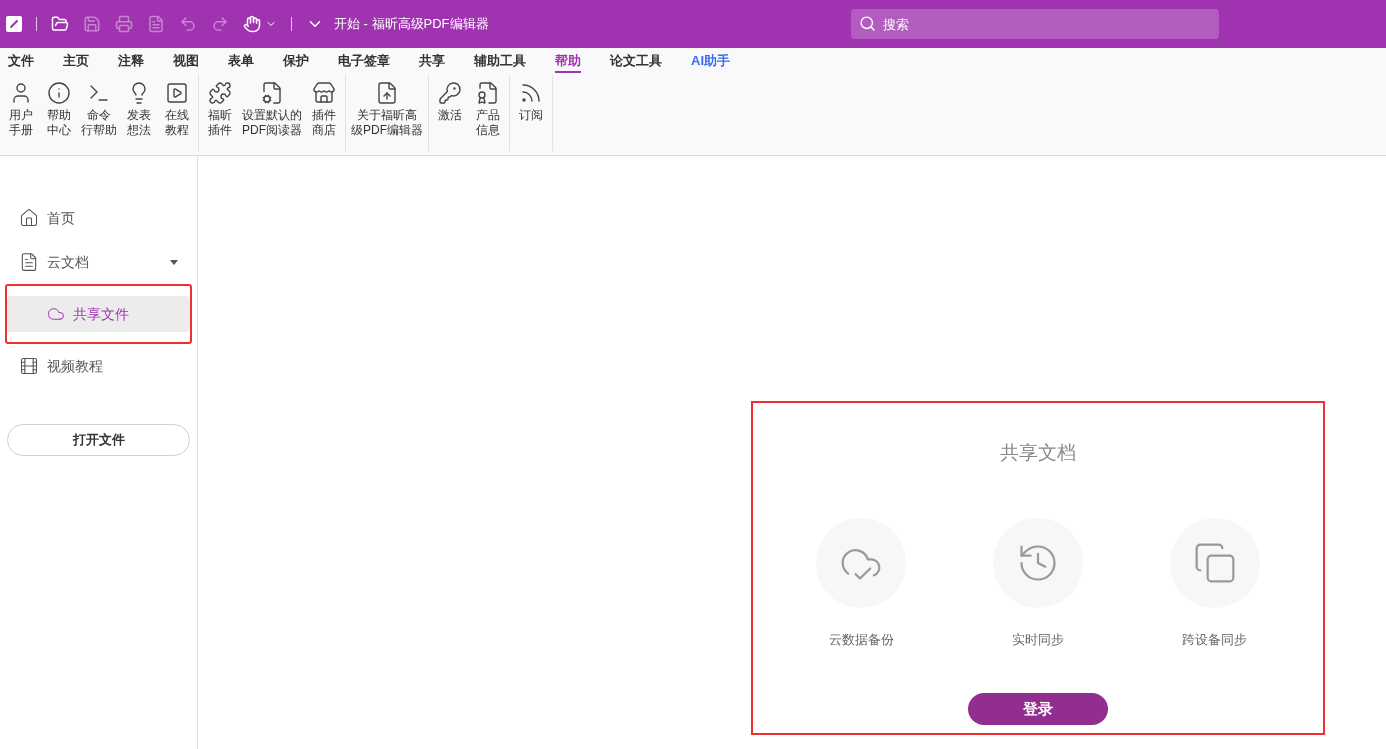 Image resolution: width=1386 pixels, height=749 pixels. I want to click on menu-tab: 帮助, so click(568, 61).